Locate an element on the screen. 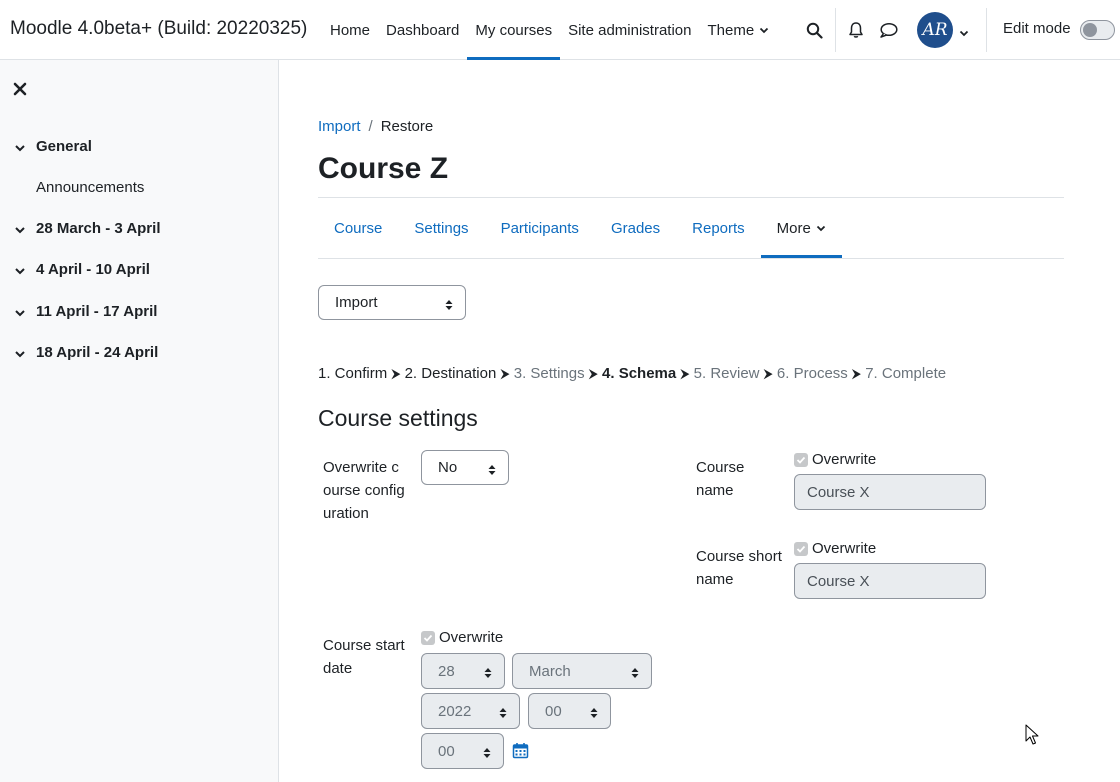 The image size is (1120, 782). nav-item-theme: Theme is located at coordinates (739, 30).